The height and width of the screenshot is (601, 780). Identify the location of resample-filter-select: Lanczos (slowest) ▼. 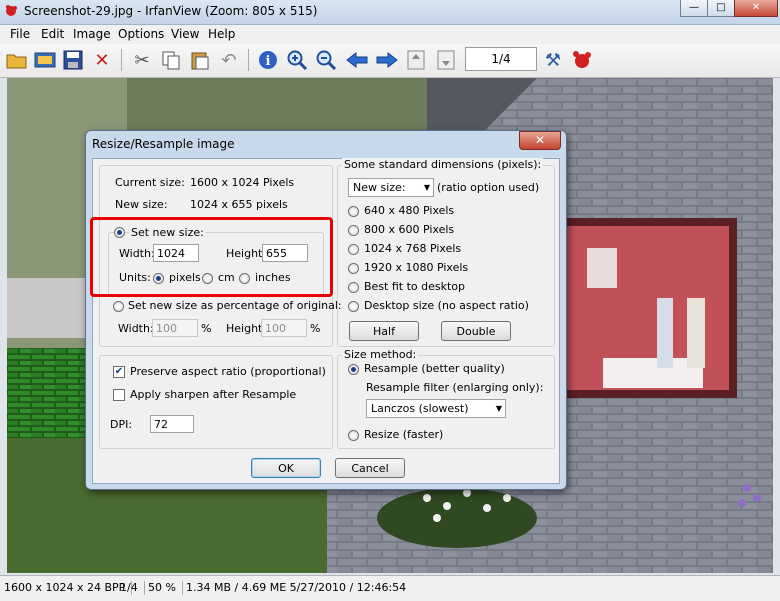
(436, 408).